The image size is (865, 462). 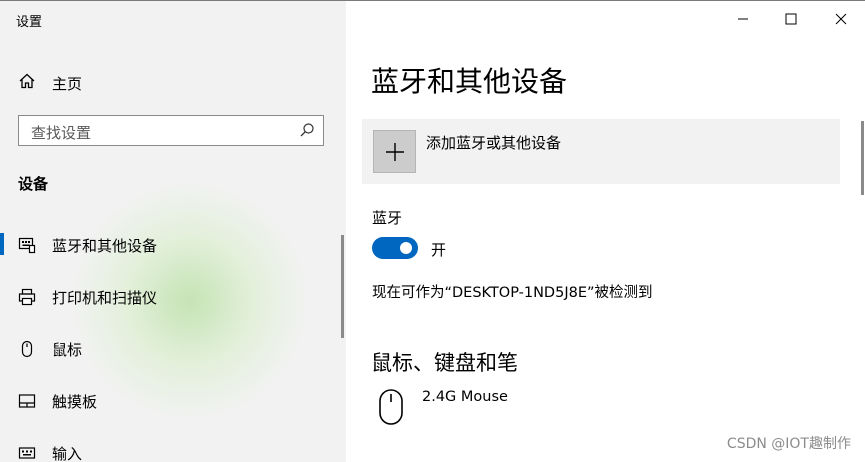 What do you see at coordinates (67, 83) in the screenshot?
I see `nav-home-label: 主页` at bounding box center [67, 83].